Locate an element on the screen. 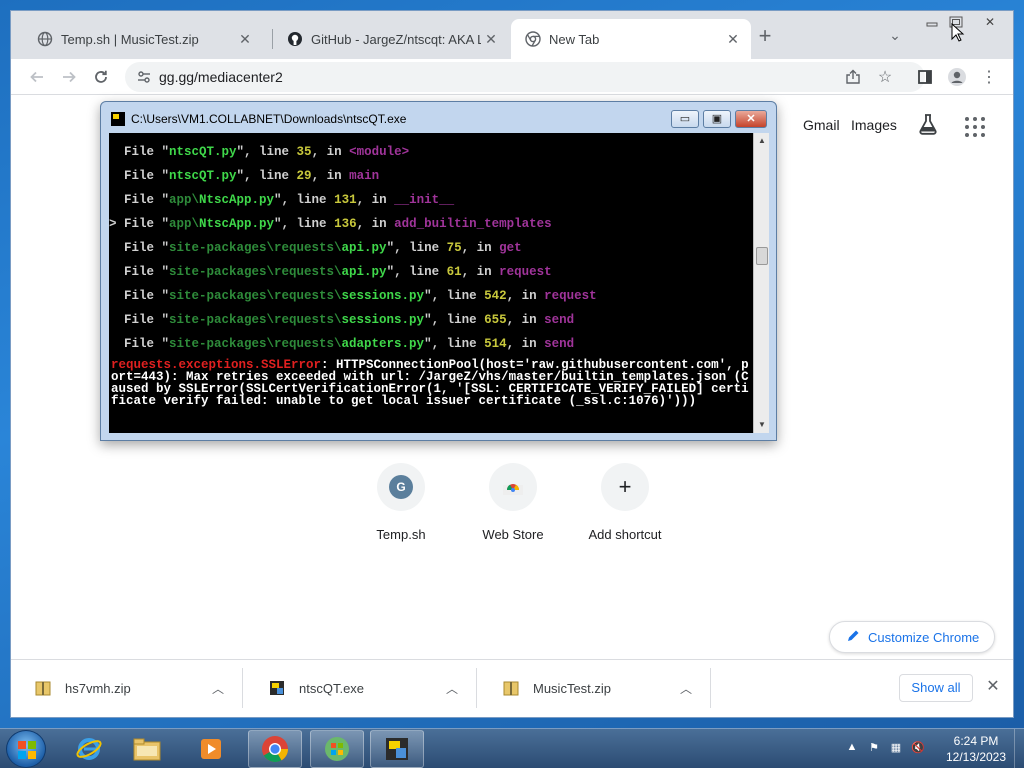  address-bar: gg.gg/mediacenter2 is located at coordinates (525, 77).